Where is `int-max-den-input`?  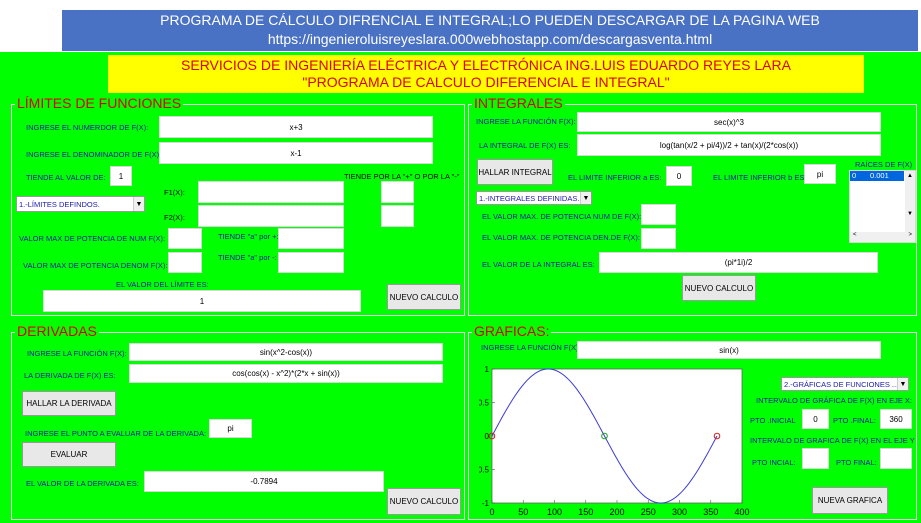
int-max-den-input is located at coordinates (658, 238).